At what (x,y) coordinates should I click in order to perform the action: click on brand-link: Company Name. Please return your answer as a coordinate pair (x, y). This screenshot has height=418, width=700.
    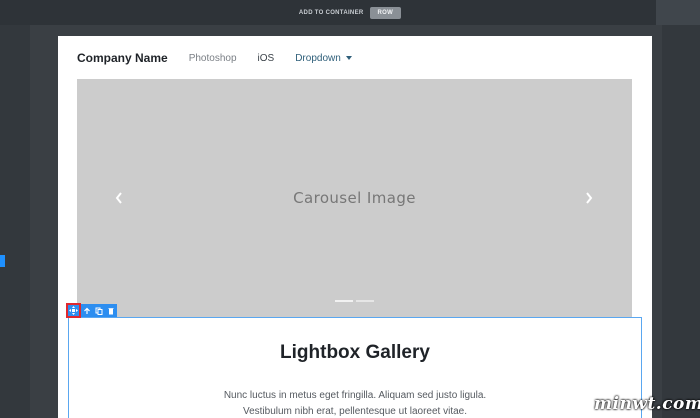
    Looking at the image, I should click on (122, 58).